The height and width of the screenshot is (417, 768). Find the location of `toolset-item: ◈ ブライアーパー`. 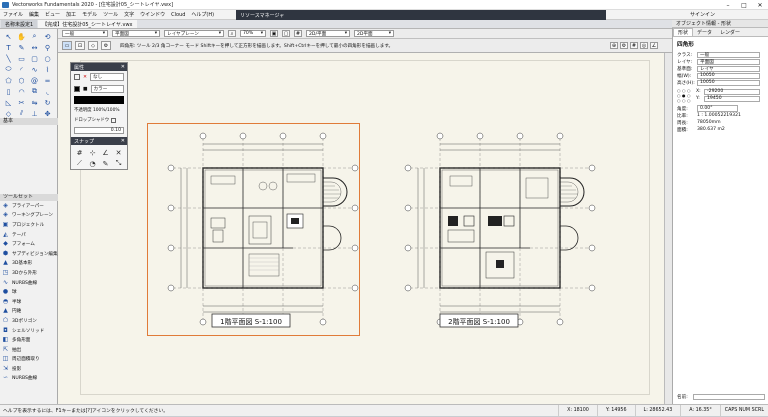

toolset-item: ◈ ブライアーパー is located at coordinates (29, 206).